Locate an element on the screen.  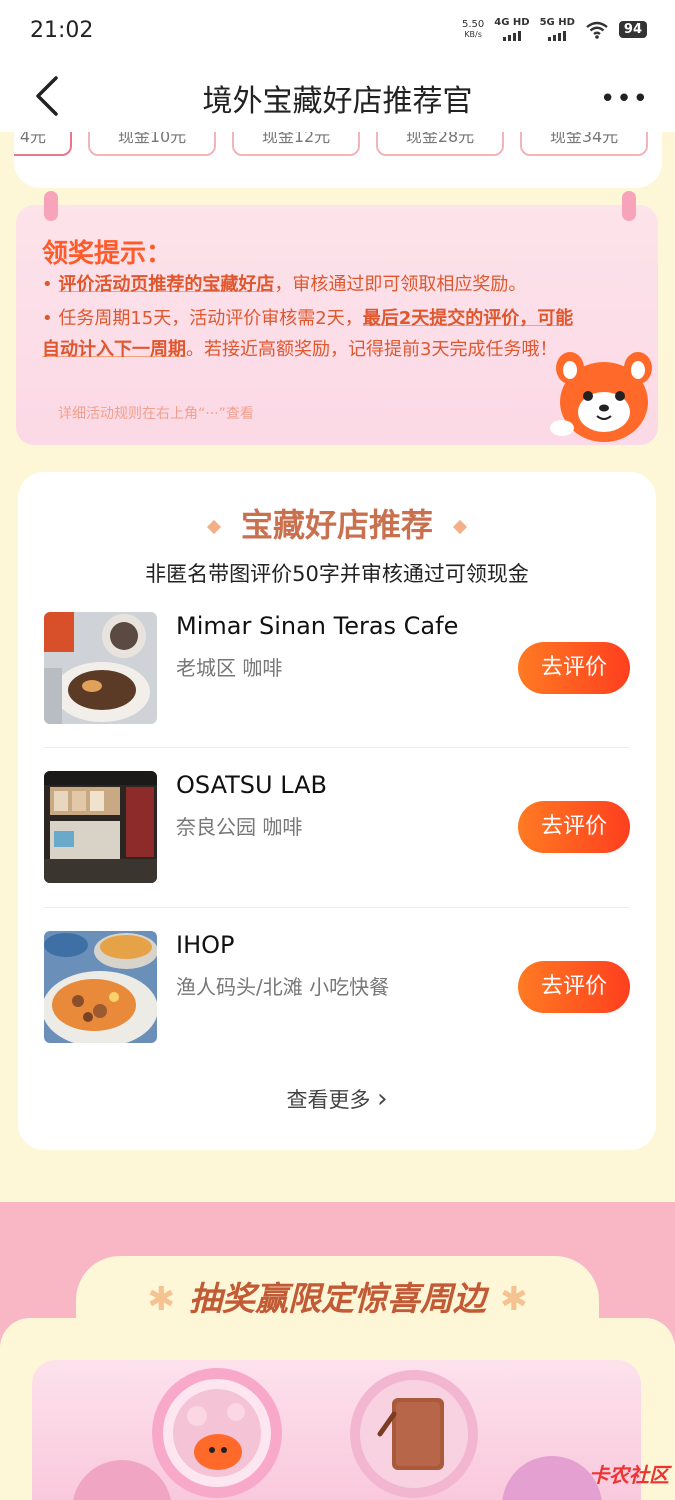
cash-option: 现金12元 is located at coordinates (296, 144).